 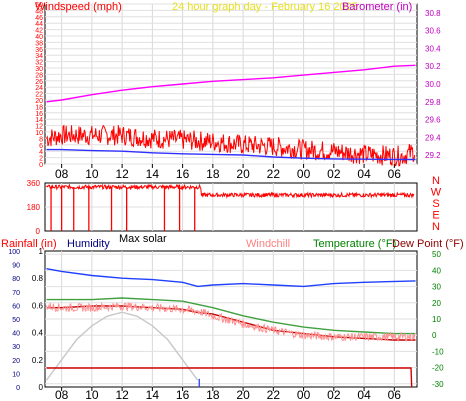 I want to click on humidity-tick-label: 50, so click(x=16, y=320).